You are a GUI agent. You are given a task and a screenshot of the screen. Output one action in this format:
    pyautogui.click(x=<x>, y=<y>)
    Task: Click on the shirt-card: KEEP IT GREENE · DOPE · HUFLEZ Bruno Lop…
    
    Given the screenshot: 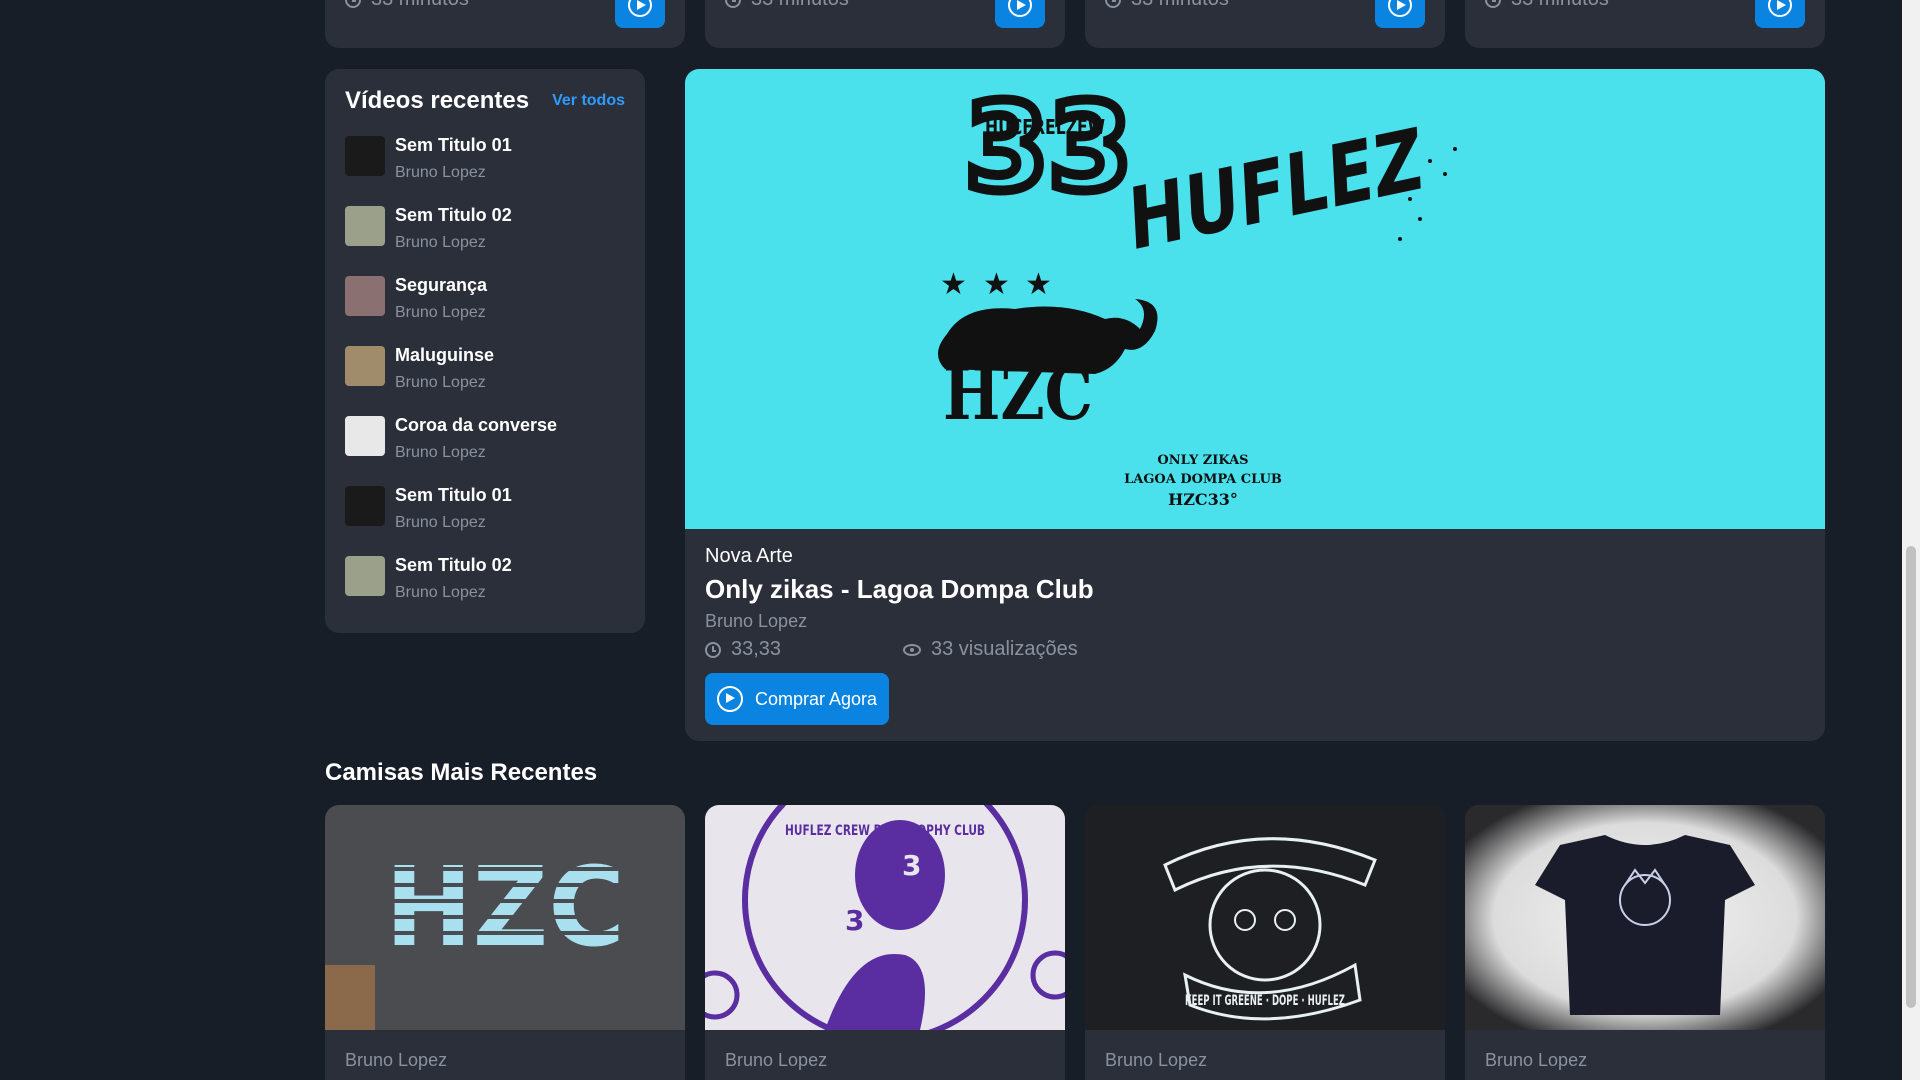 What is the action you would take?
    pyautogui.click(x=1265, y=942)
    